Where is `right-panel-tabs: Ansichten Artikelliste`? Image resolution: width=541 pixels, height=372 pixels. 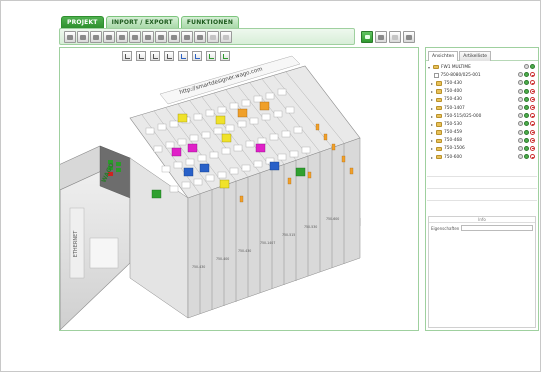 right-panel-tabs: Ansichten Artikelliste is located at coordinates (482, 54).